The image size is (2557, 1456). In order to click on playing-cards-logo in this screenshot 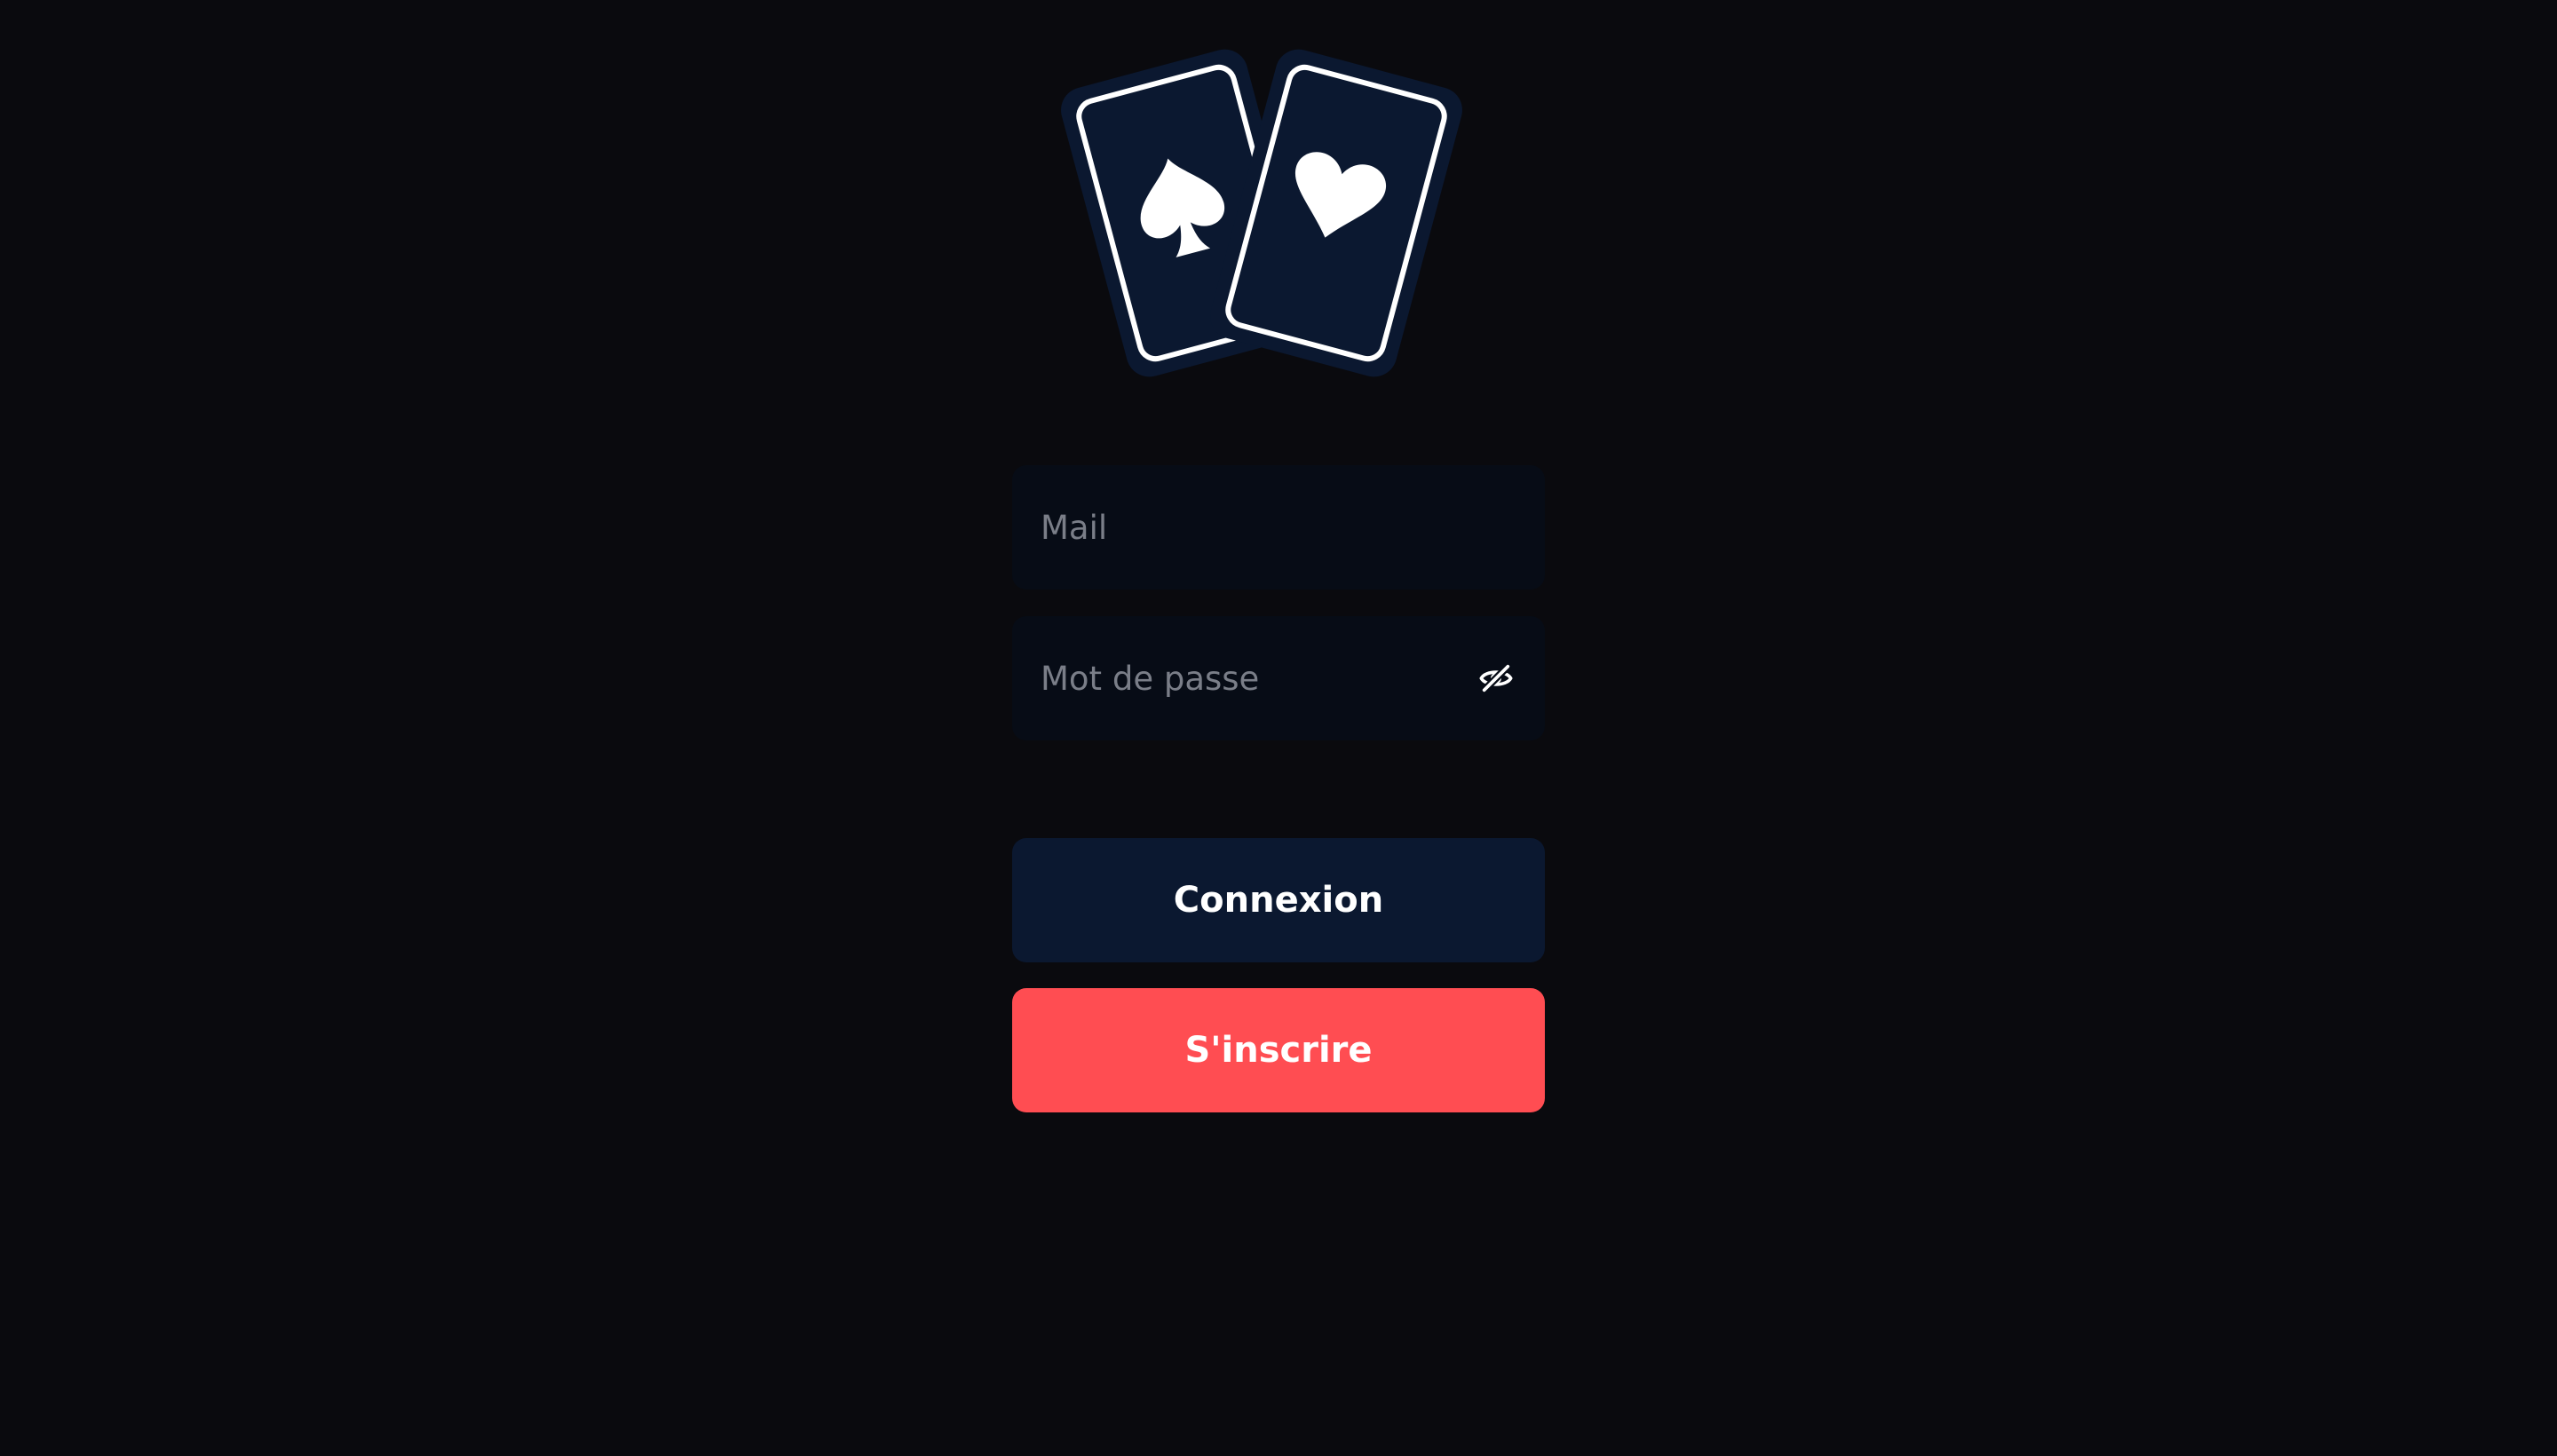, I will do `click(1278, 215)`.